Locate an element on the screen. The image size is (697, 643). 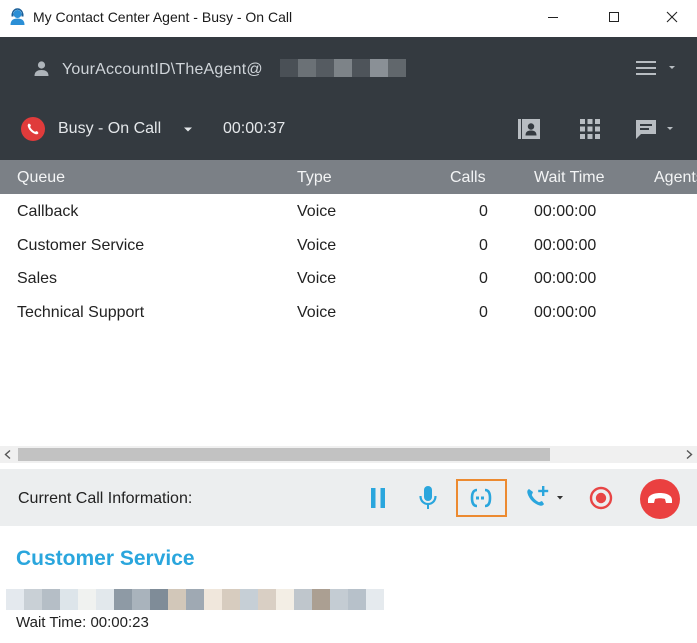
mute-button is located at coordinates (428, 498).